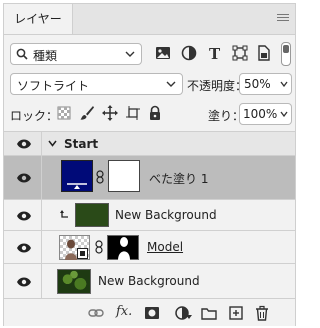 This screenshot has height=328, width=320. Describe the element at coordinates (82, 253) in the screenshot. I see `smart-object-badge-icon` at that location.